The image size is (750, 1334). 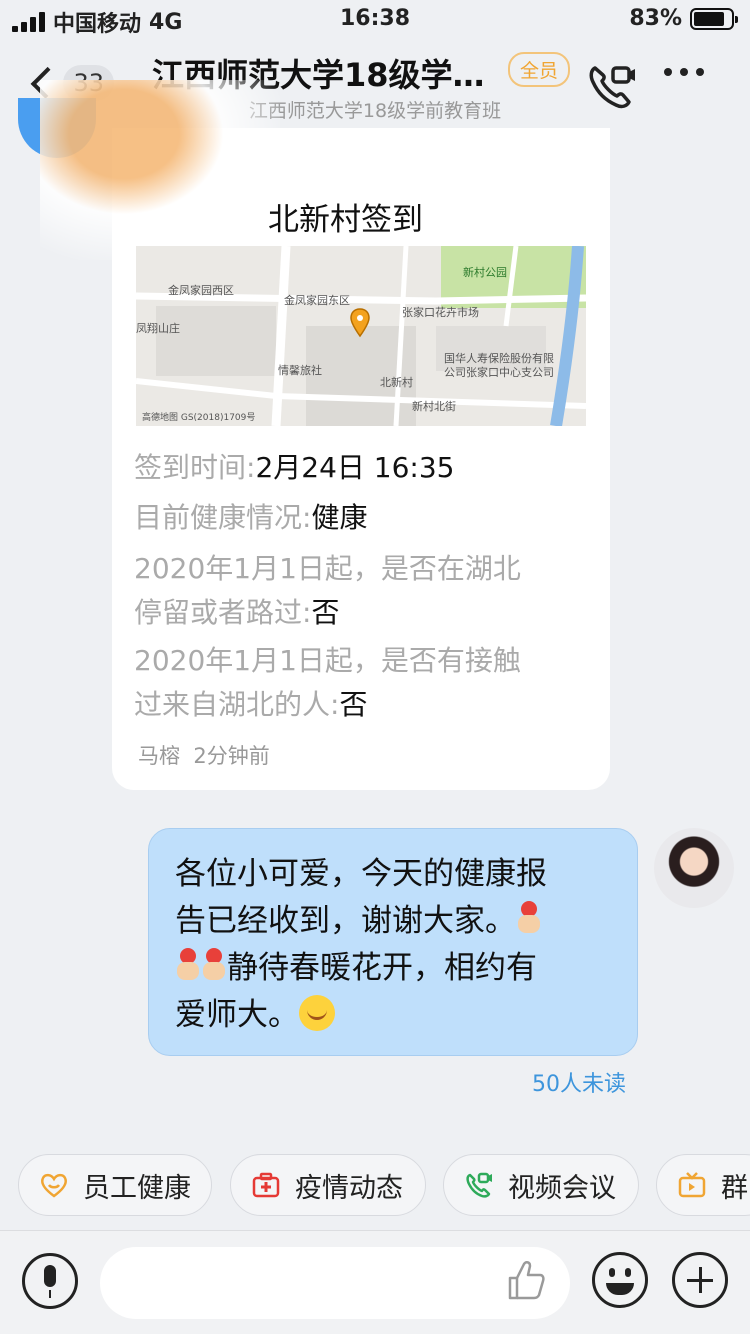 I want to click on field-label: 签到时间:, so click(x=195, y=467).